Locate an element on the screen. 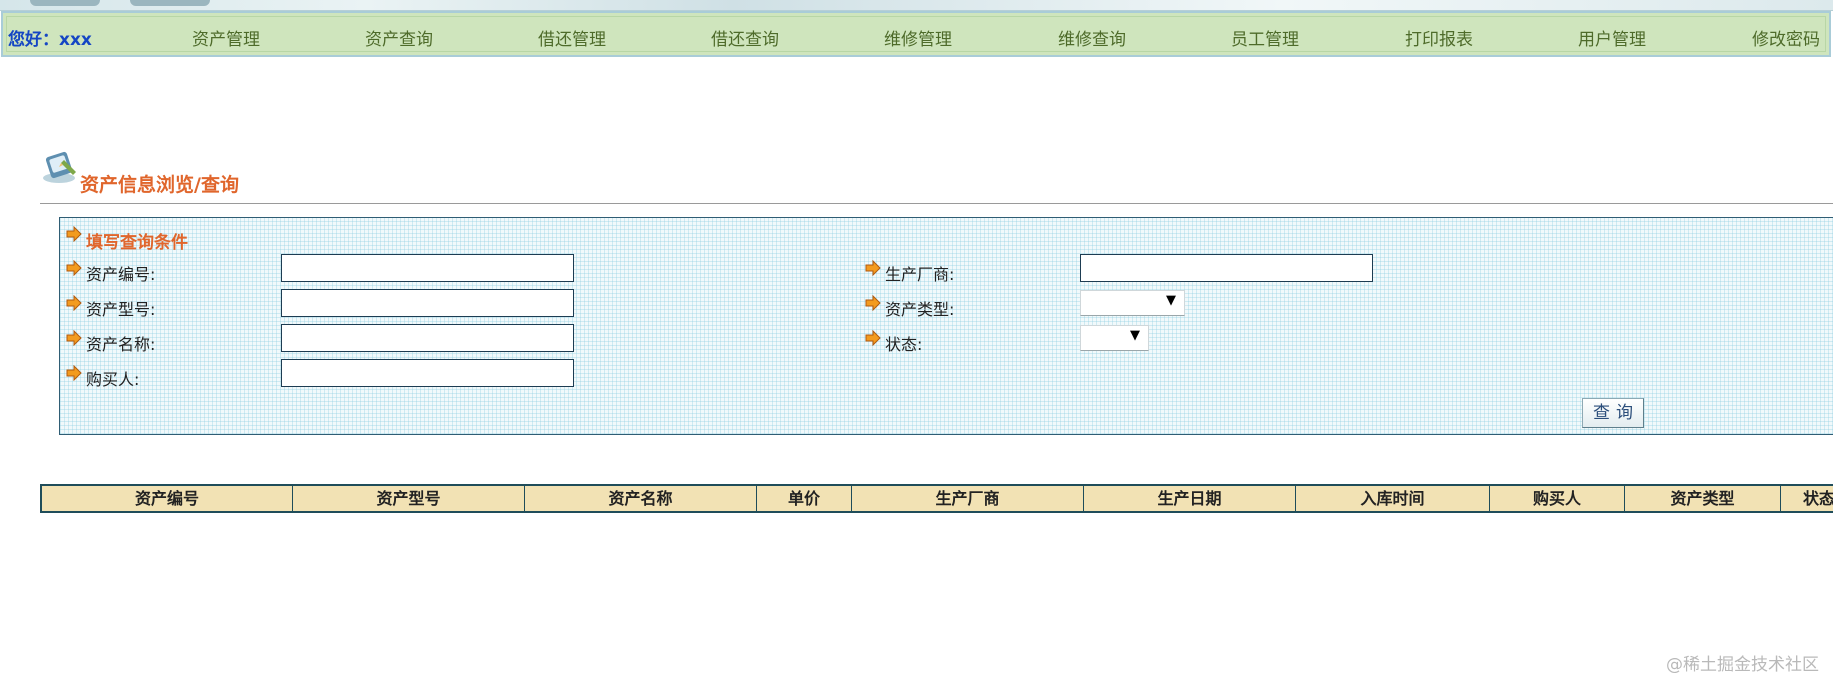 The width and height of the screenshot is (1833, 680). column-header-status: 状态 is located at coordinates (1807, 498).